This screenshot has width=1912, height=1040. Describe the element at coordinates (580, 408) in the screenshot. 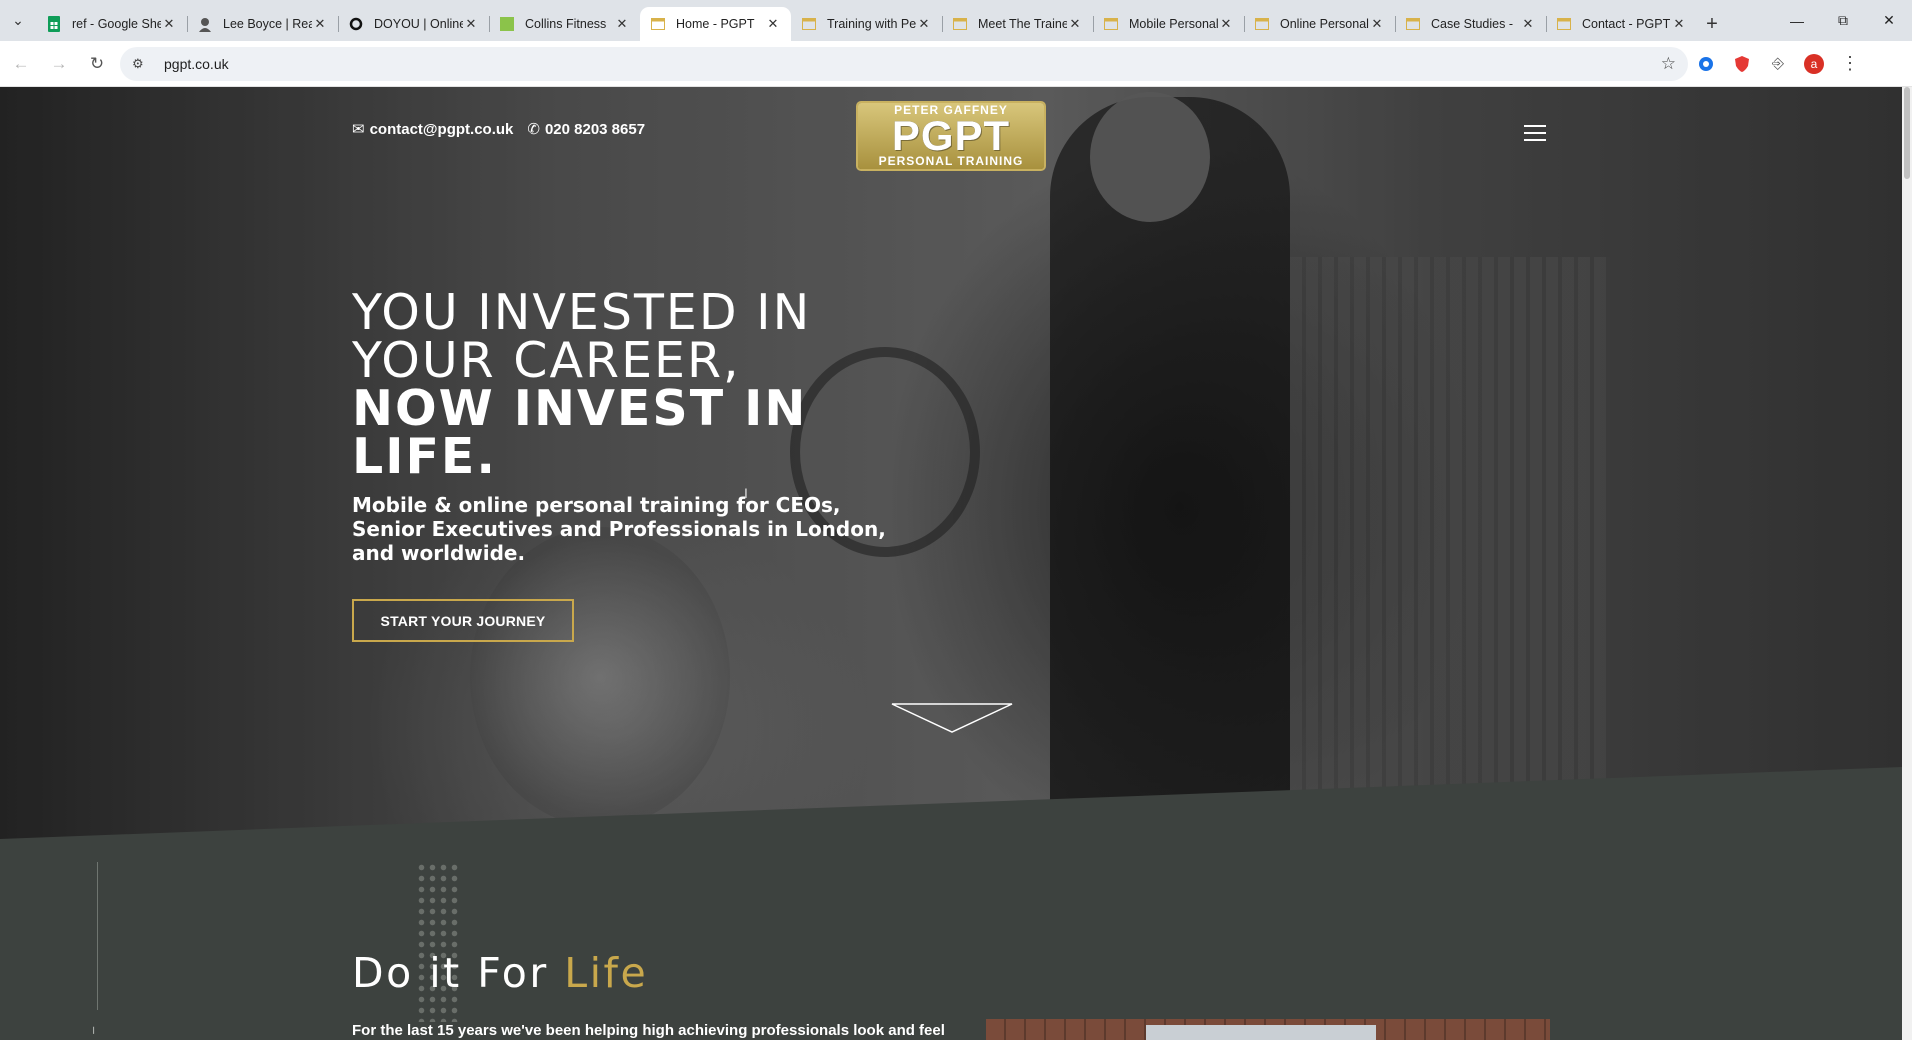

I see `headline-line-3: NOW INVEST IN` at that location.